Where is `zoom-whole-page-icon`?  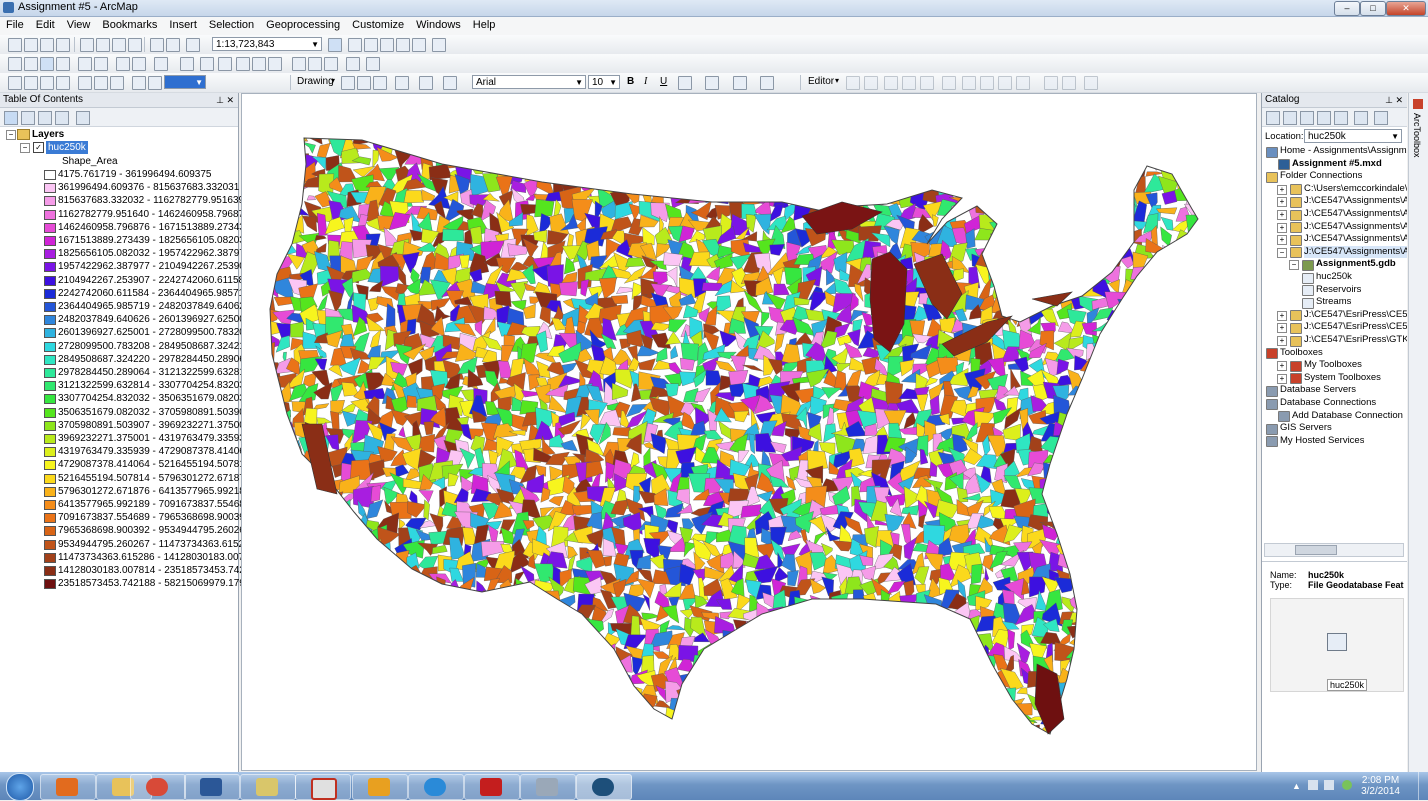 zoom-whole-page-icon is located at coordinates (63, 83).